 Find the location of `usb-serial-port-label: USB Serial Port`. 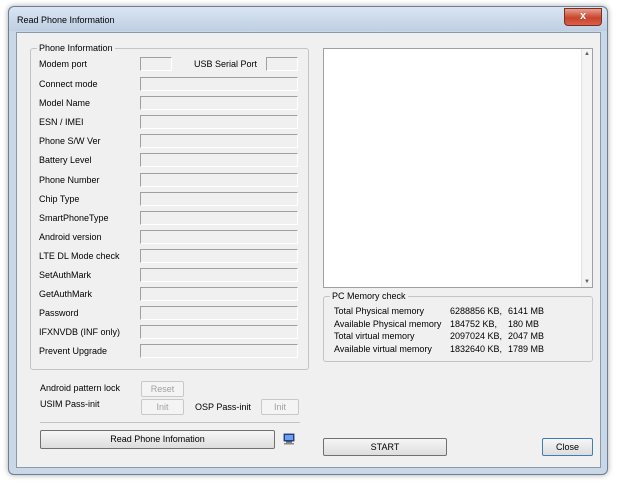

usb-serial-port-label: USB Serial Port is located at coordinates (226, 64).